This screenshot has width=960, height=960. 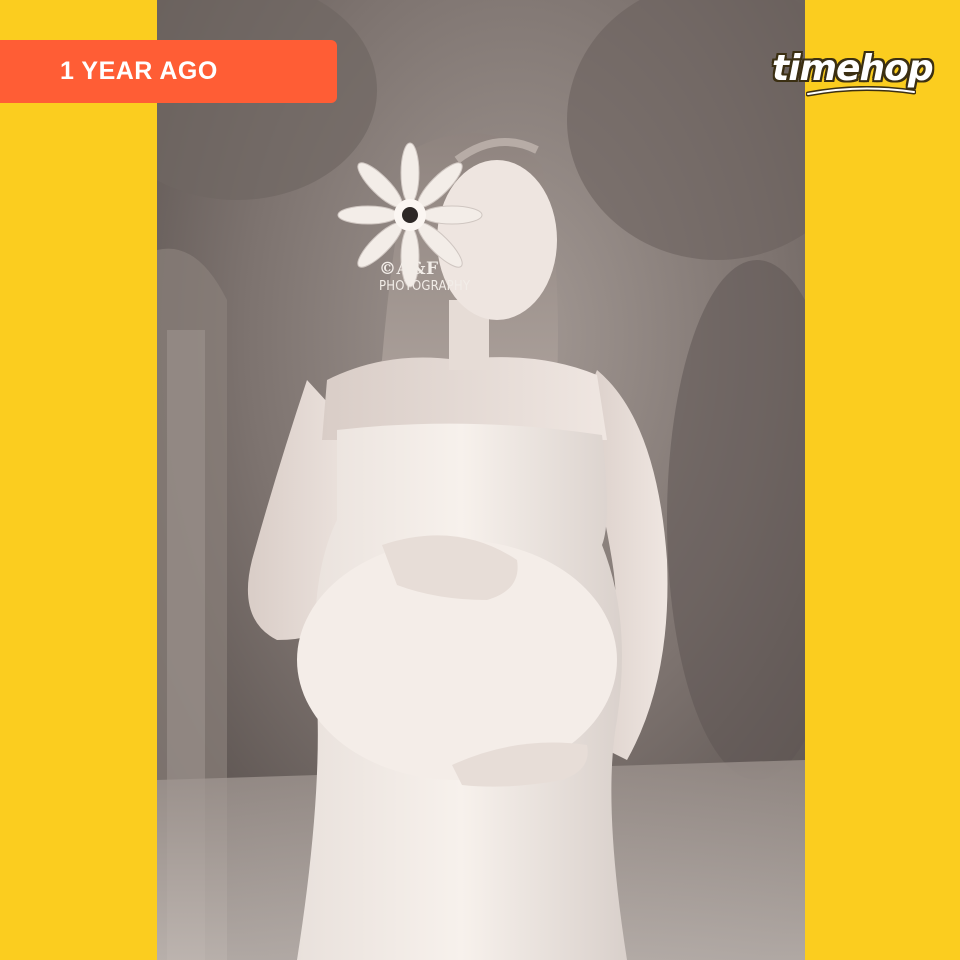 I want to click on watermark-brand: ©A&F, so click(x=409, y=269).